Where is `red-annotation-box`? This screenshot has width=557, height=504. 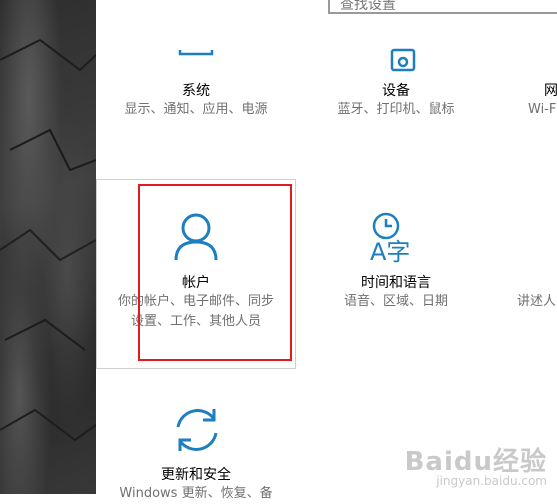
red-annotation-box is located at coordinates (215, 272).